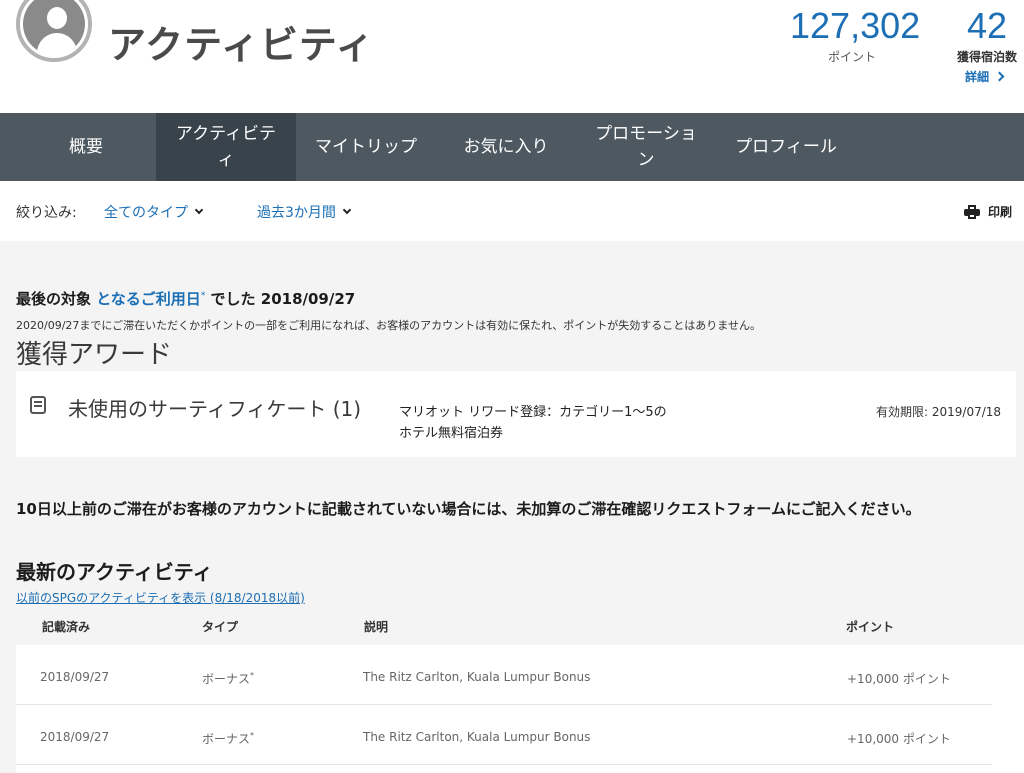 This screenshot has height=773, width=1024. I want to click on column-type: タイプ, so click(220, 626).